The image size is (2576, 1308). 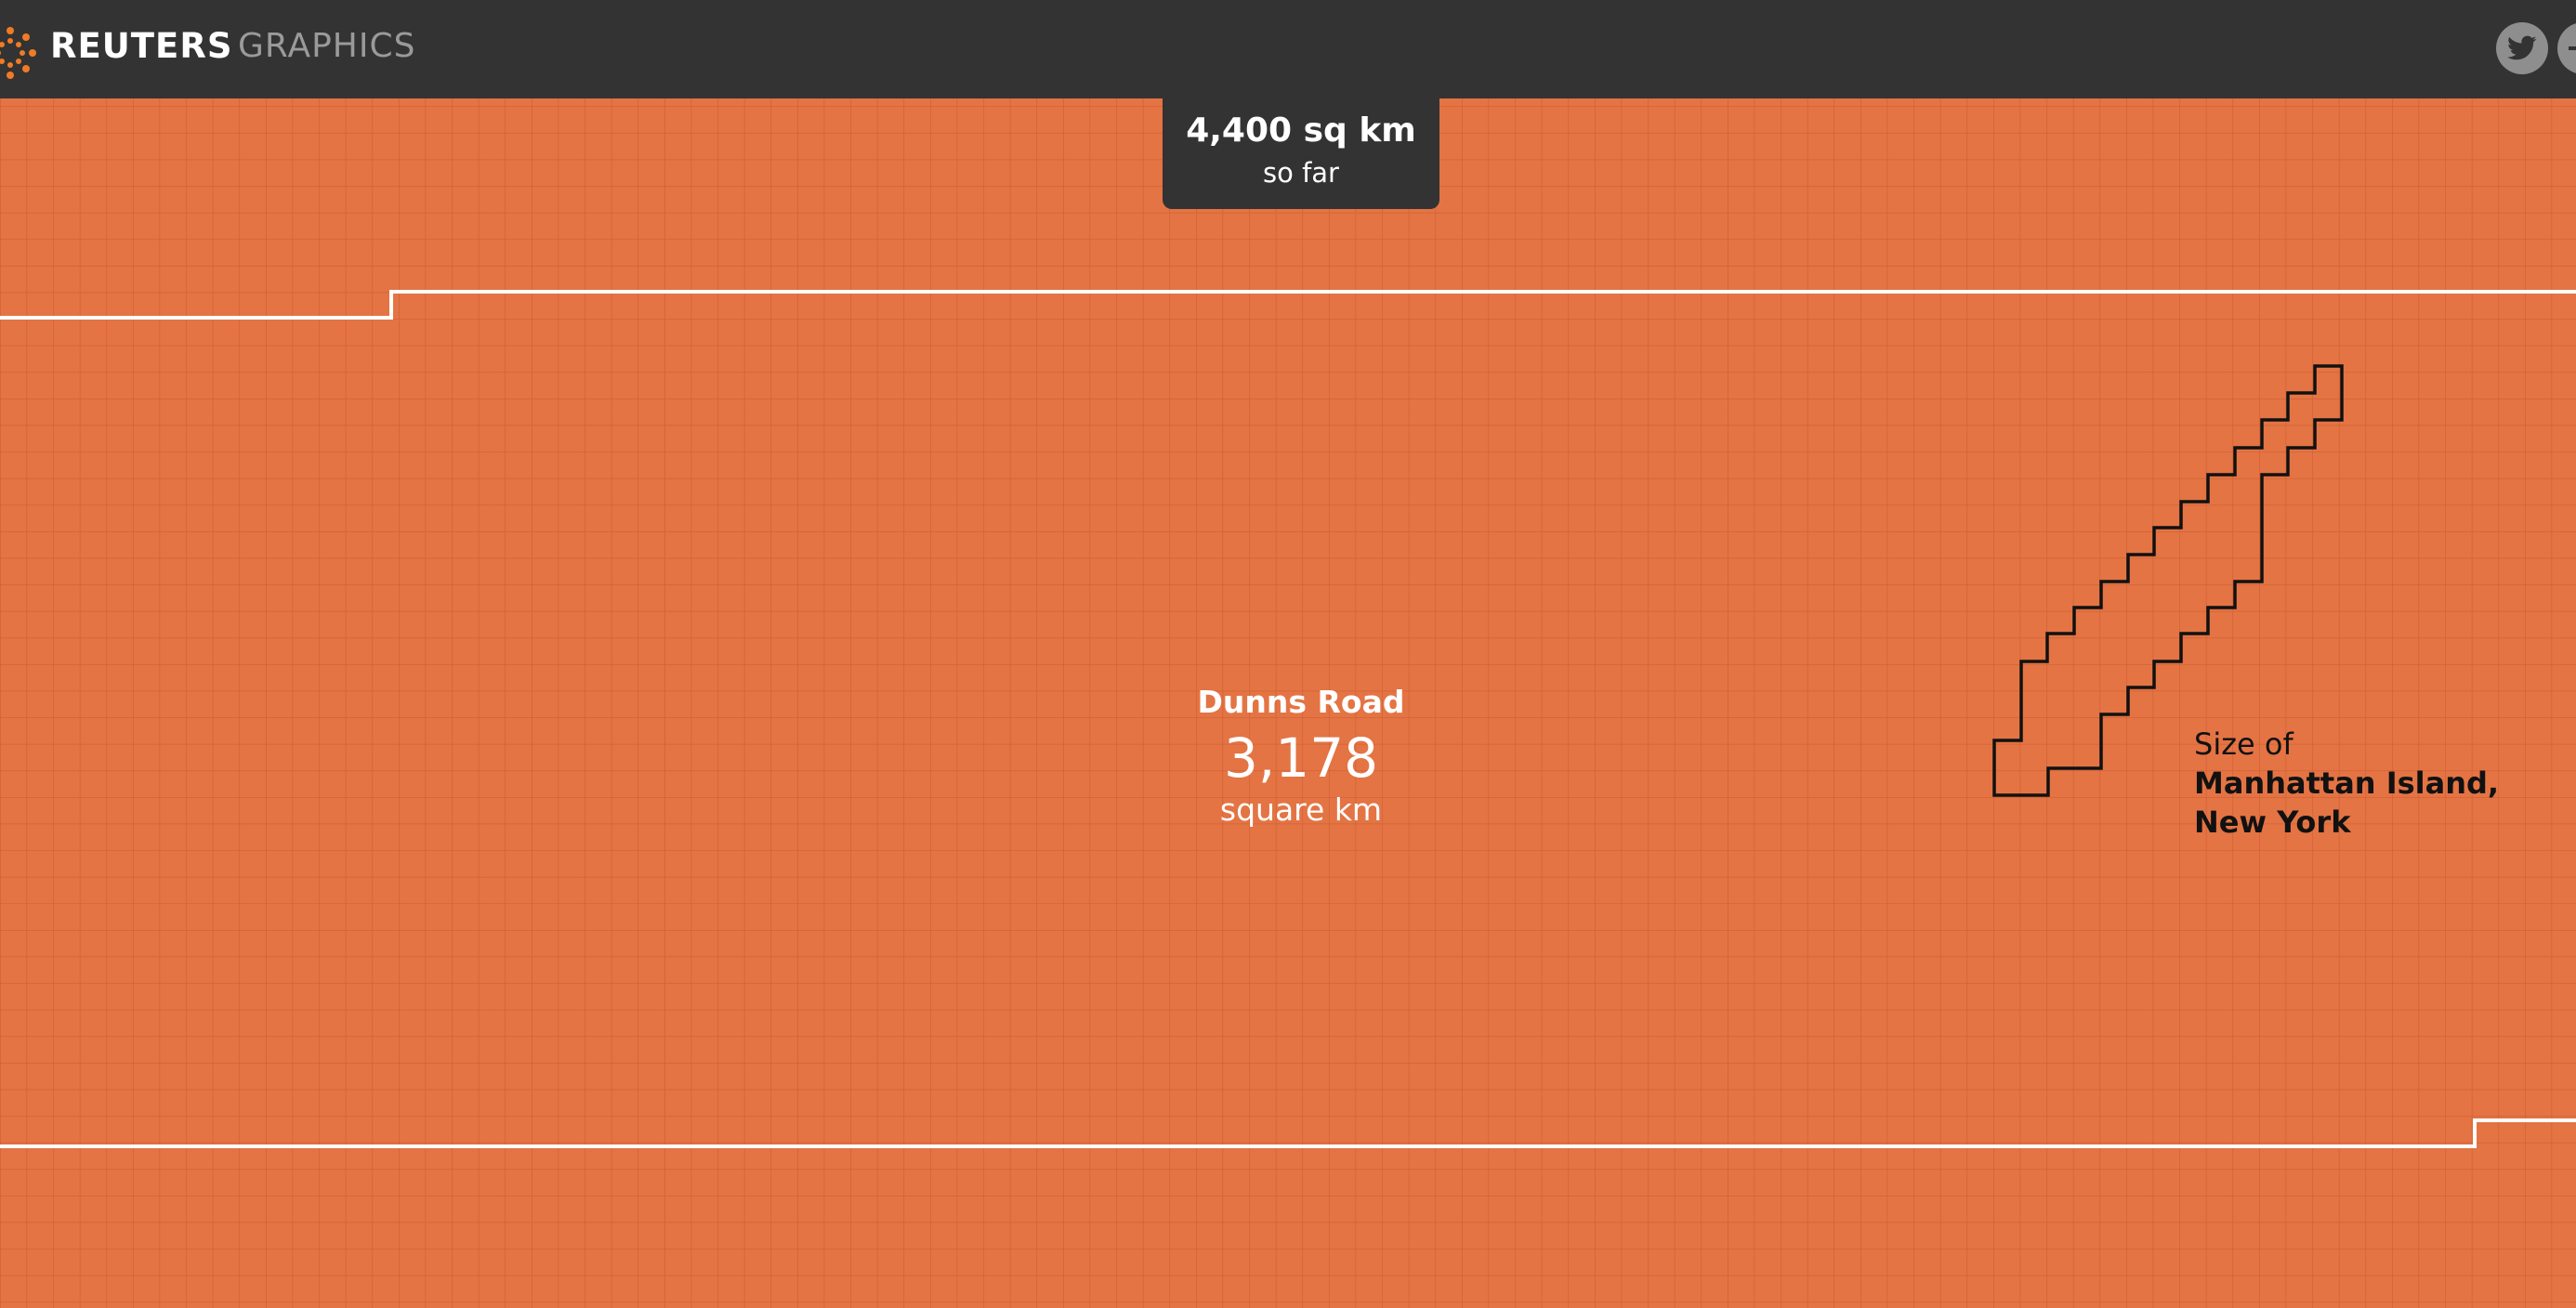 What do you see at coordinates (141, 46) in the screenshot?
I see `brand-name: REUTERS` at bounding box center [141, 46].